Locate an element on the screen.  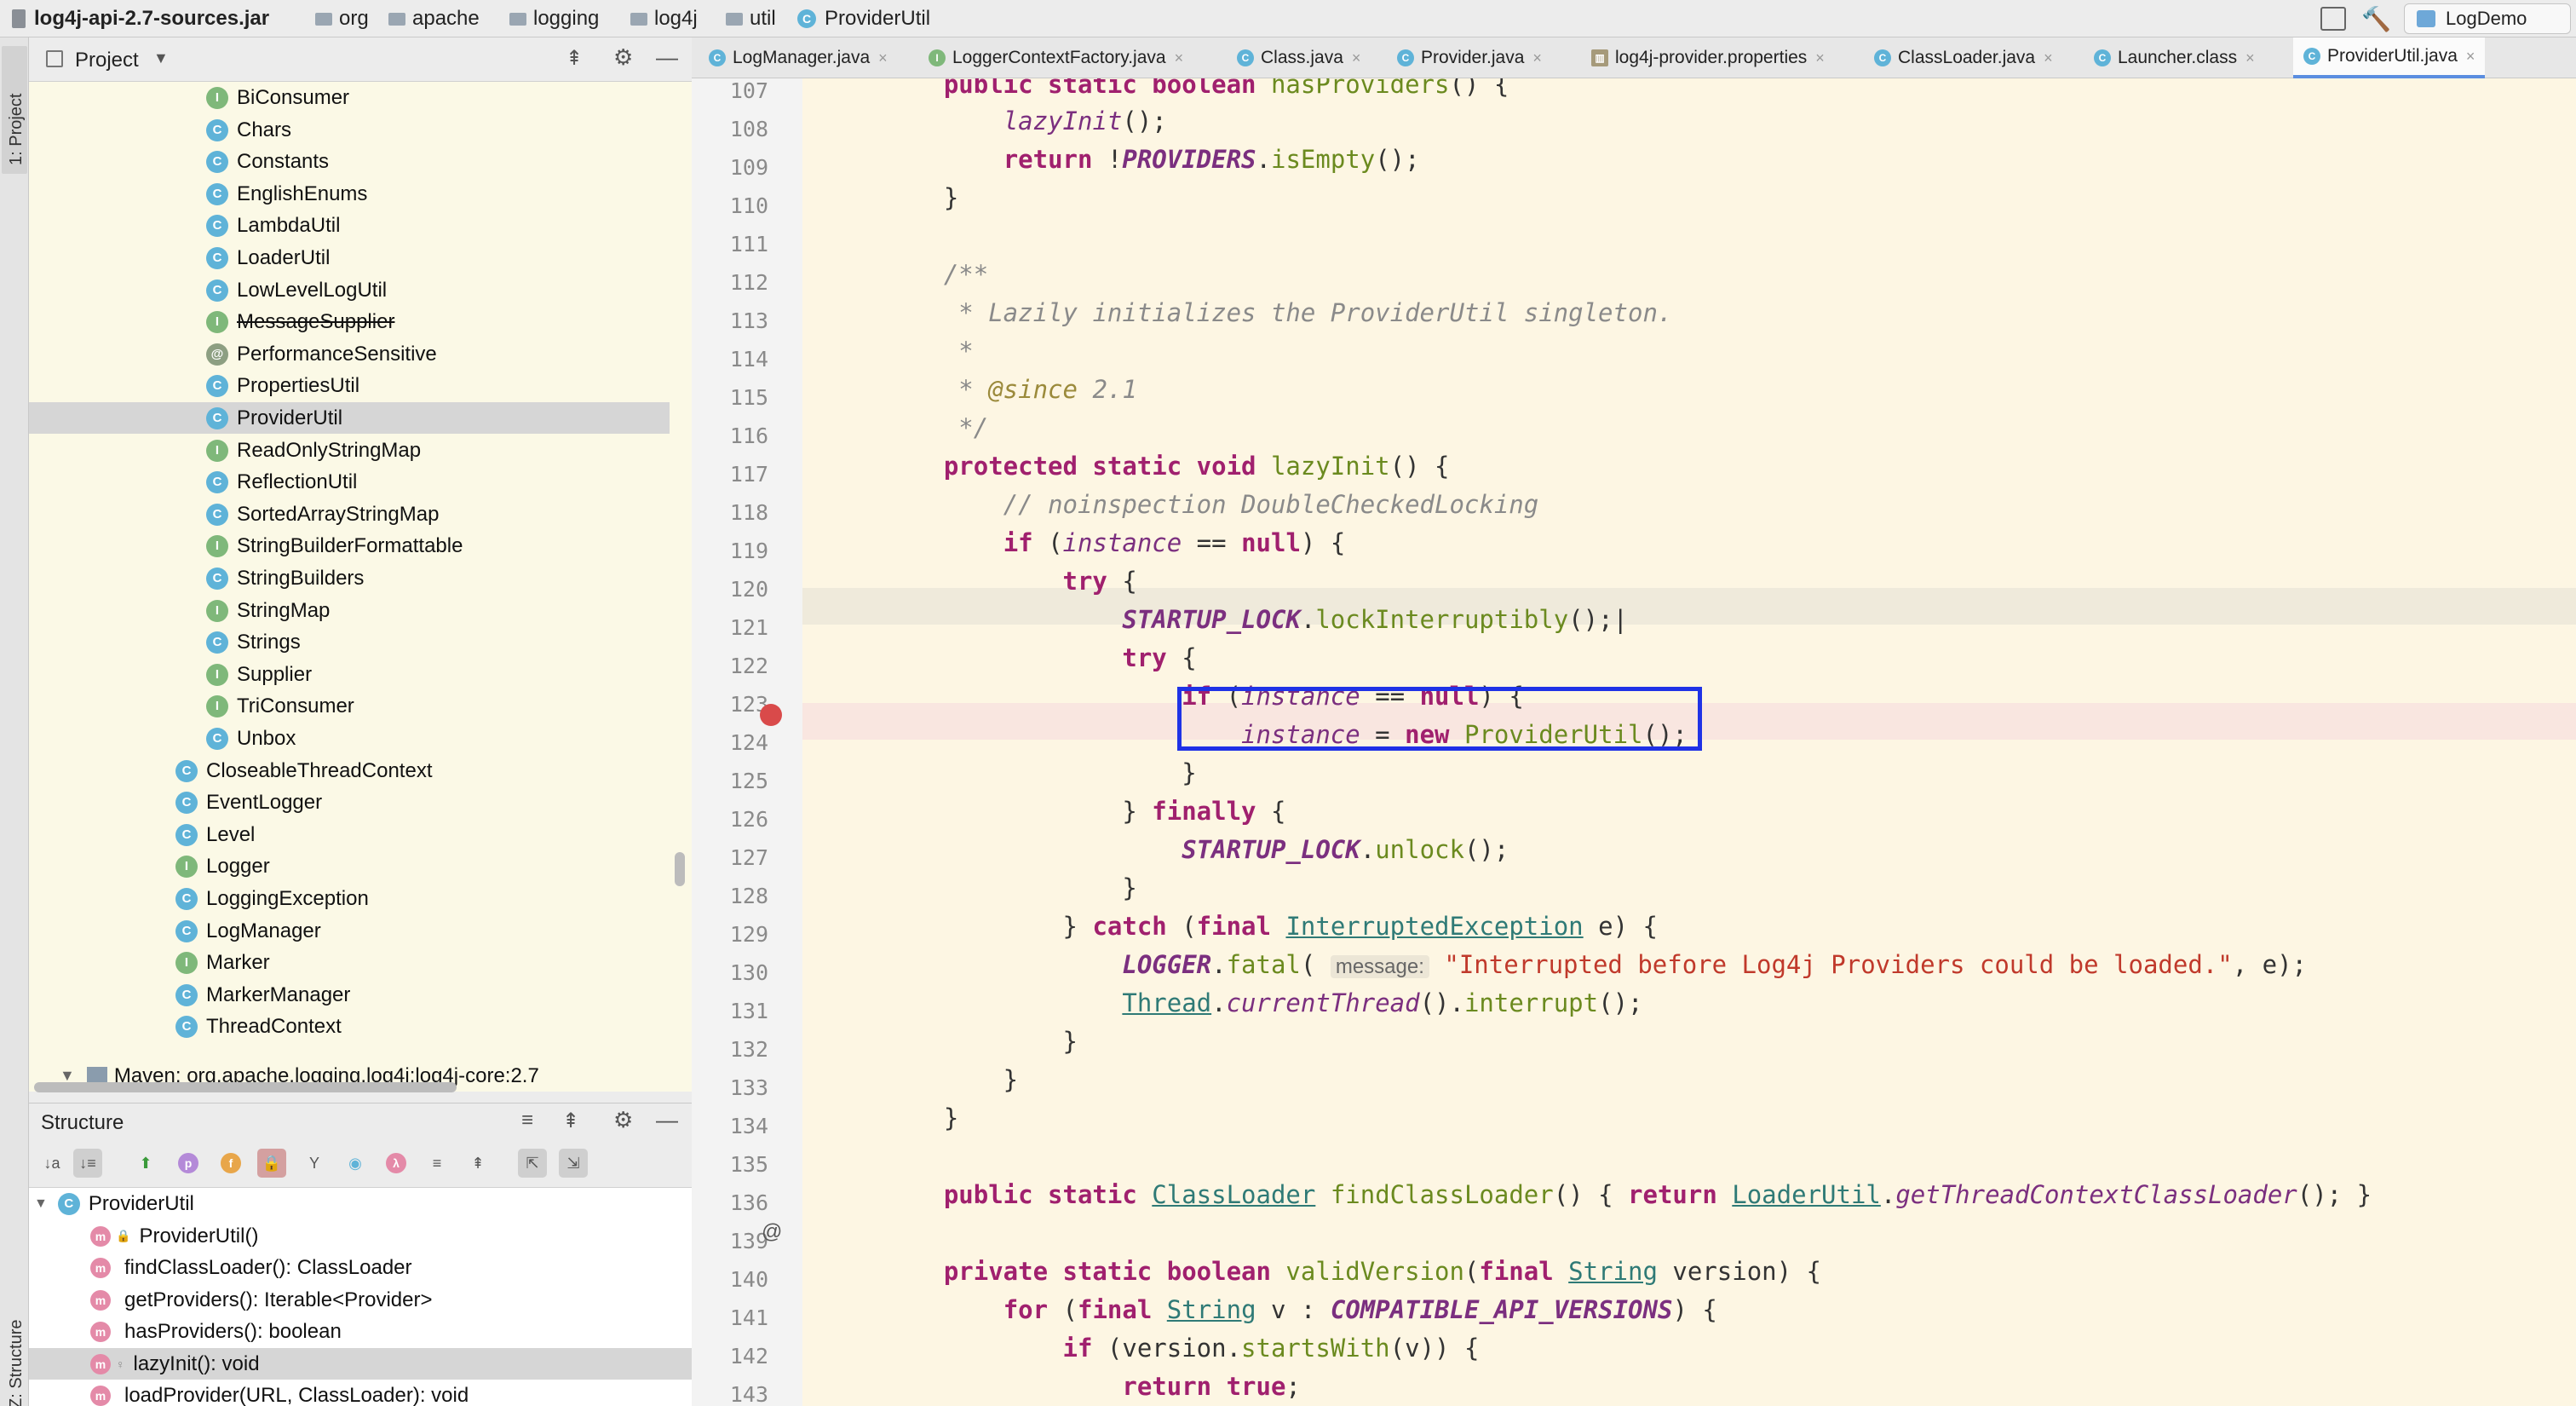
tree-item: C Chars is located at coordinates (249, 130).